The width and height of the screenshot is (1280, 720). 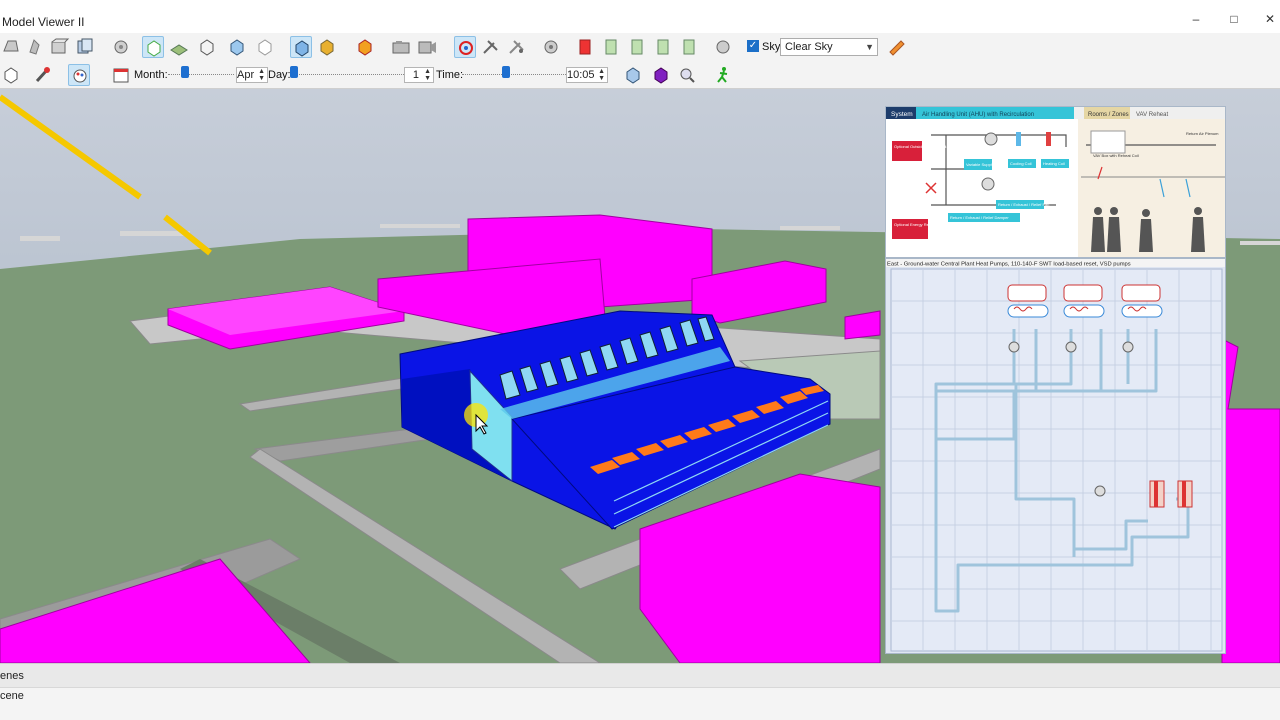 What do you see at coordinates (640, 17) in the screenshot?
I see `title-bar: Model Viewer II – □ ✕` at bounding box center [640, 17].